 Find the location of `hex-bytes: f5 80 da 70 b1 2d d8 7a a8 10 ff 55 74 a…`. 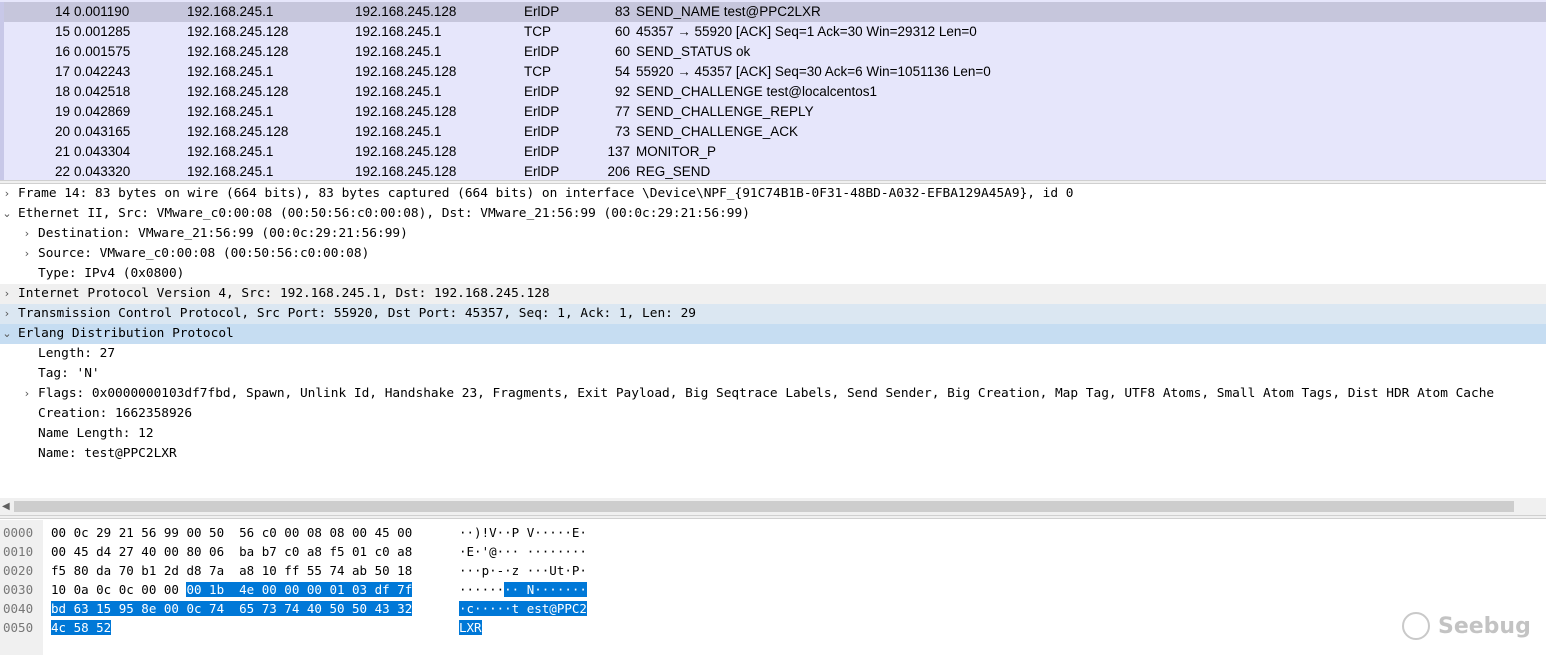

hex-bytes: f5 80 da 70 b1 2d d8 7a a8 10 ff 55 74 a… is located at coordinates (231, 570).